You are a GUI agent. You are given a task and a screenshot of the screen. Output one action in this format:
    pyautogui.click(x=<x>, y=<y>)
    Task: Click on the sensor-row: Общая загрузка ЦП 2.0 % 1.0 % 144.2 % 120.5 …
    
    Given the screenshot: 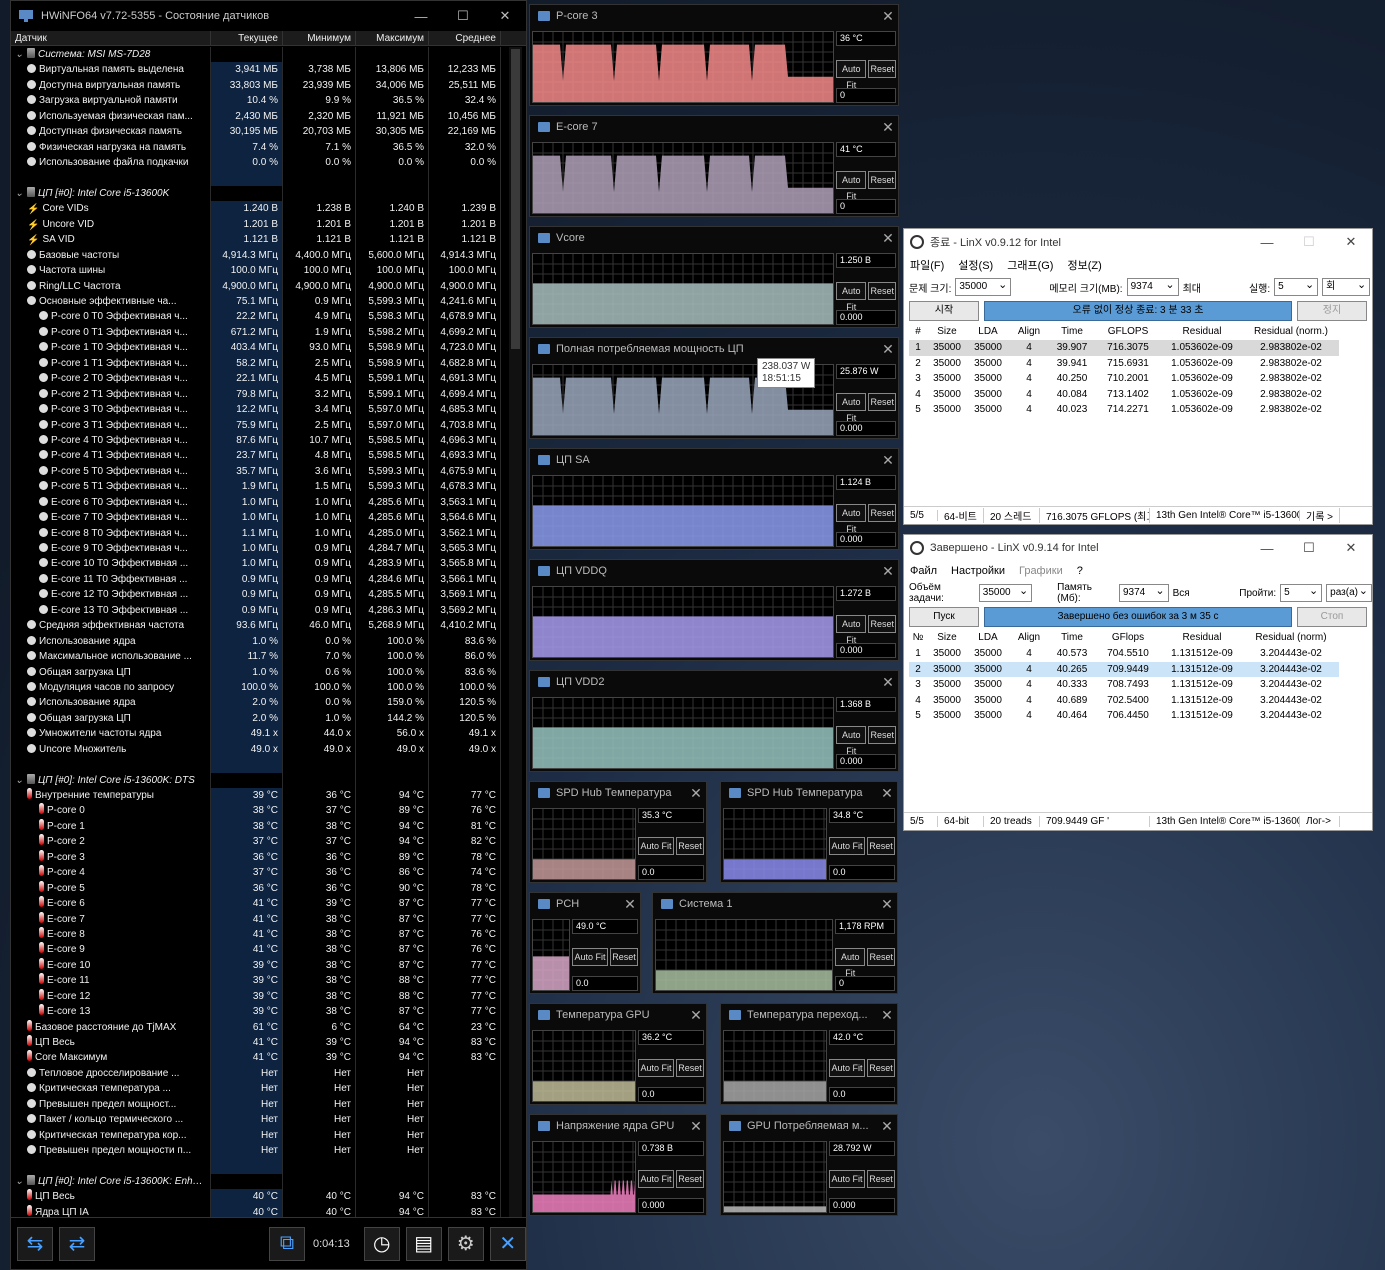 What is the action you would take?
    pyautogui.click(x=259, y=718)
    